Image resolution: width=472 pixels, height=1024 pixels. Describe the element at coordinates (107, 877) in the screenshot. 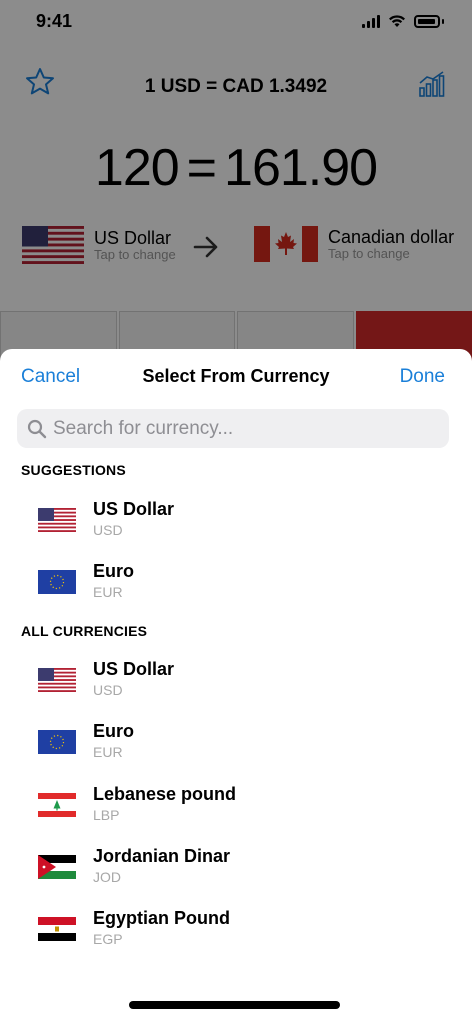

I see `currency-code: JOD` at that location.